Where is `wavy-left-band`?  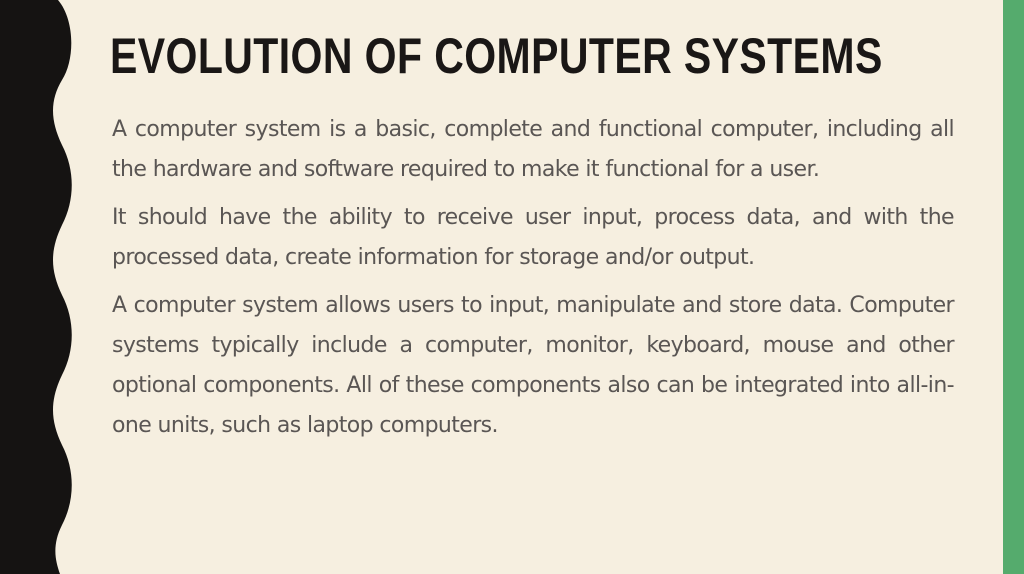 wavy-left-band is located at coordinates (36, 287).